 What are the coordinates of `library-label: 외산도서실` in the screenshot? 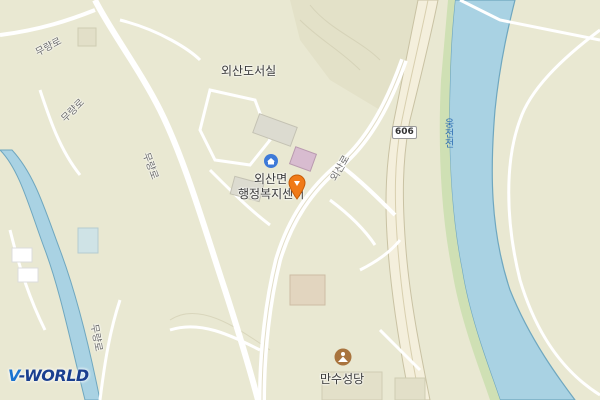 It's located at (248, 70).